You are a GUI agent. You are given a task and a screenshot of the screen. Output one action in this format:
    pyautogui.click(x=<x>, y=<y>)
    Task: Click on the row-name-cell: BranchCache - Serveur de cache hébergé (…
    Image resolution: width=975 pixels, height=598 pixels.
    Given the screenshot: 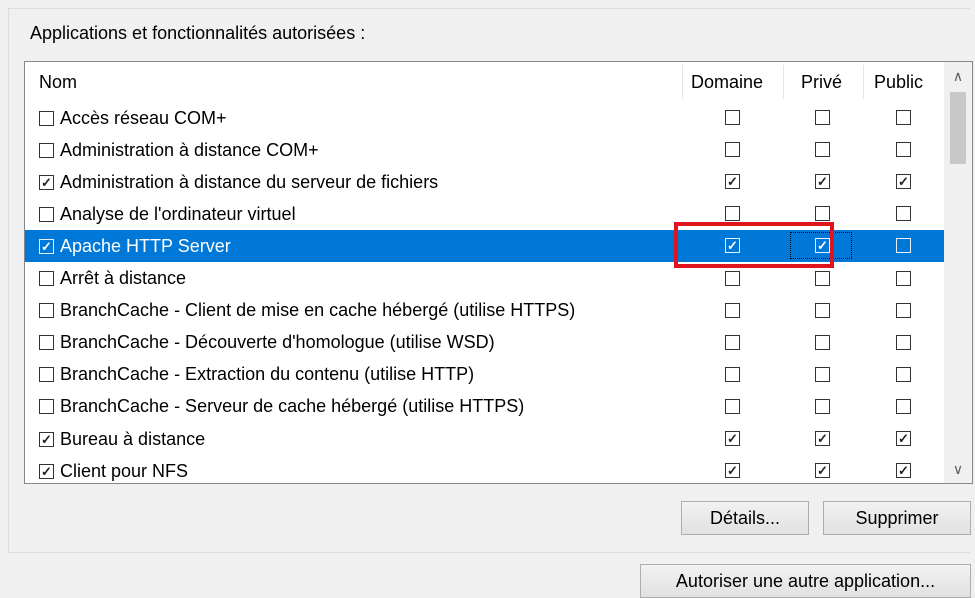 What is the action you would take?
    pyautogui.click(x=281, y=407)
    